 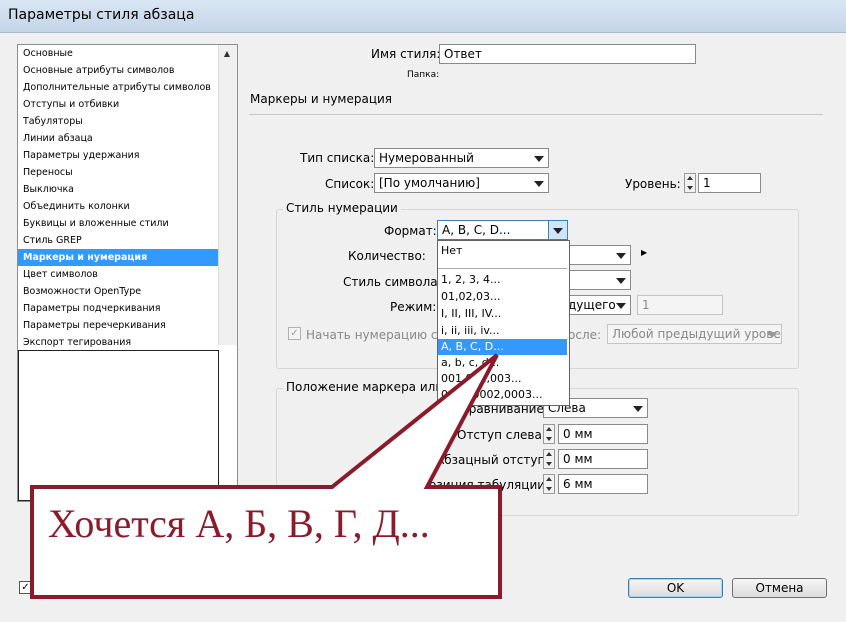 I want to click on tab-position-input: 6 мм, so click(x=603, y=484).